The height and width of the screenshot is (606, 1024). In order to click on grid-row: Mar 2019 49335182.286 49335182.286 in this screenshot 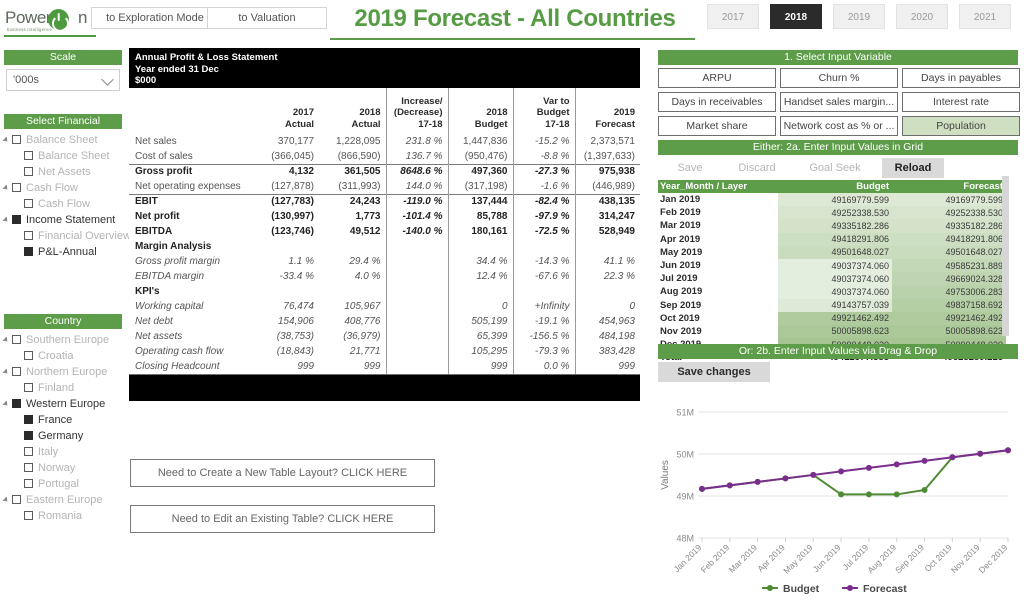, I will do `click(832, 226)`.